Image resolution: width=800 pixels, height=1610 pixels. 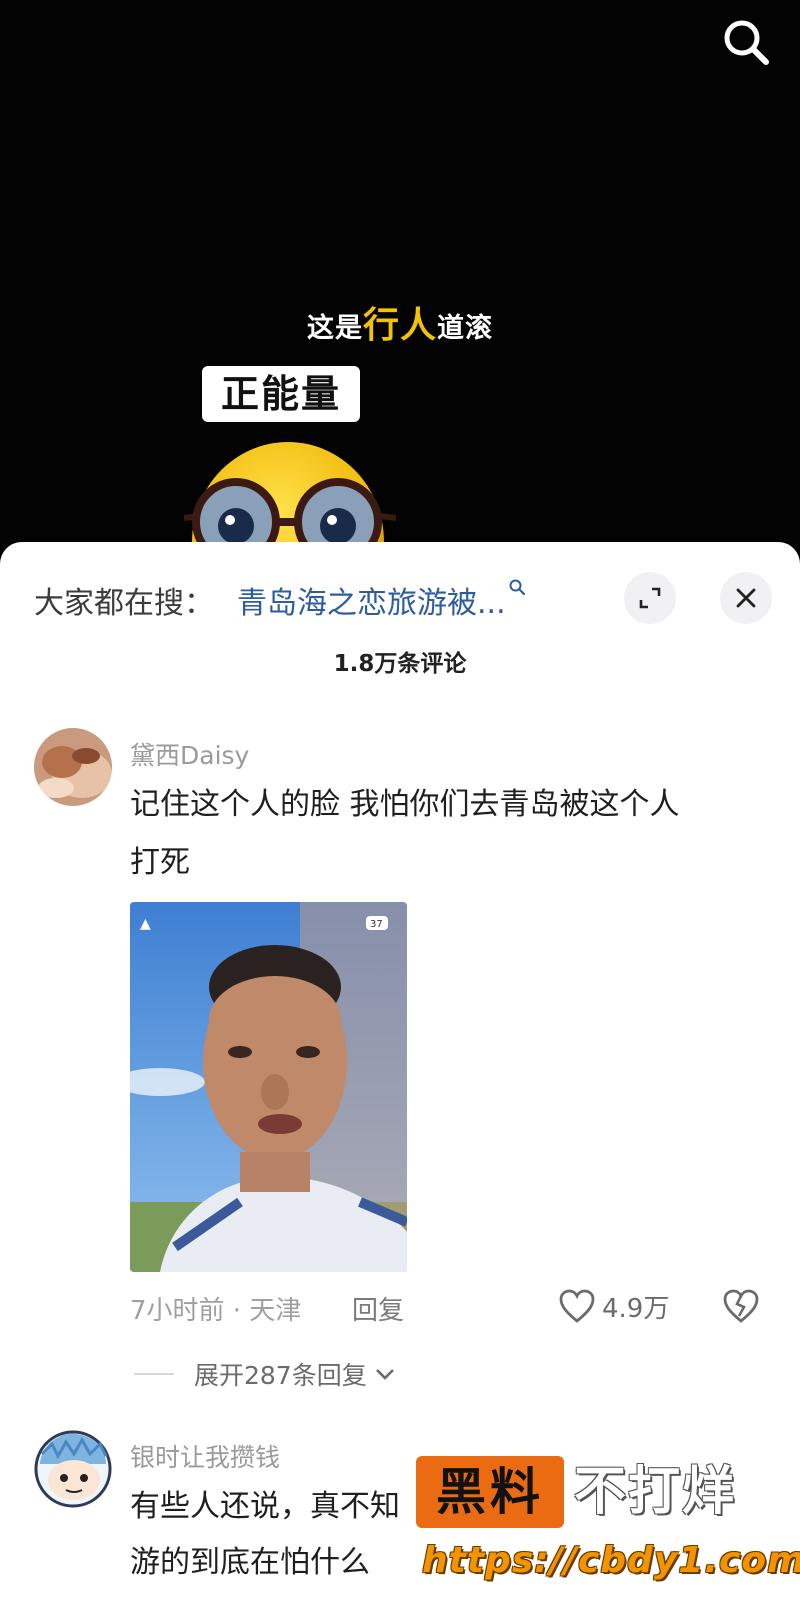 I want to click on expand-icon, so click(x=650, y=598).